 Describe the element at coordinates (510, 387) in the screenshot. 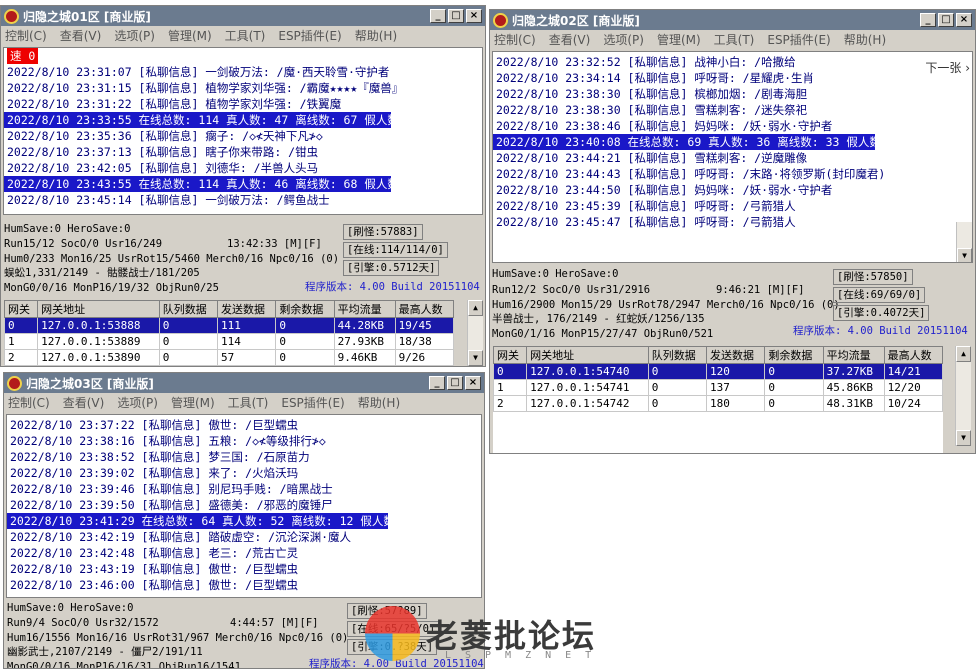

I see `cell: 1` at that location.